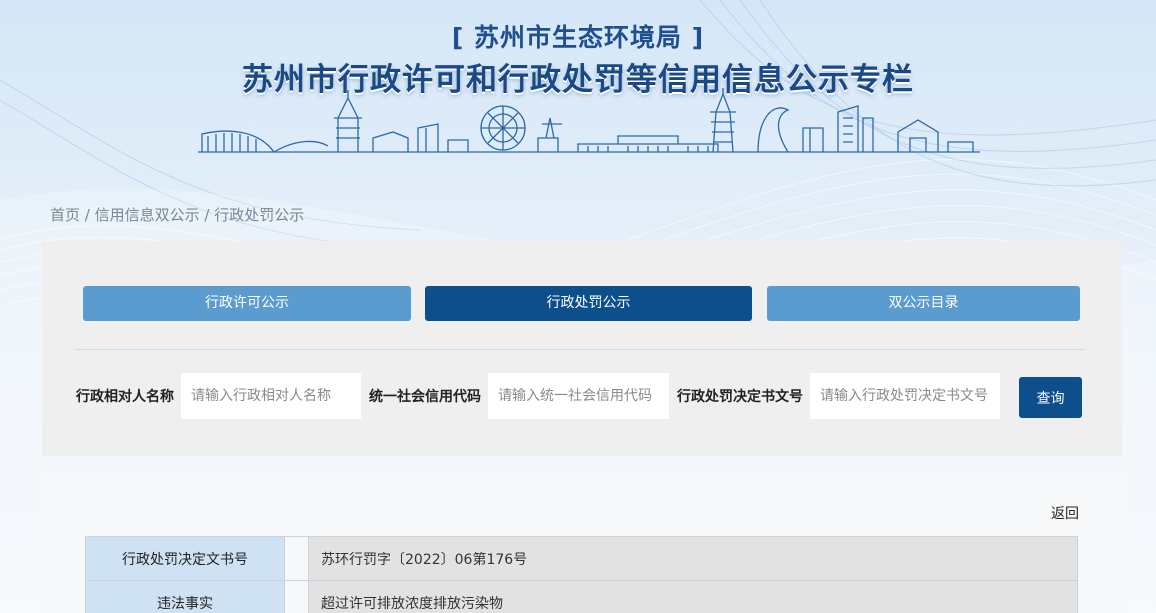 Image resolution: width=1156 pixels, height=613 pixels. I want to click on decision-number-input, so click(905, 396).